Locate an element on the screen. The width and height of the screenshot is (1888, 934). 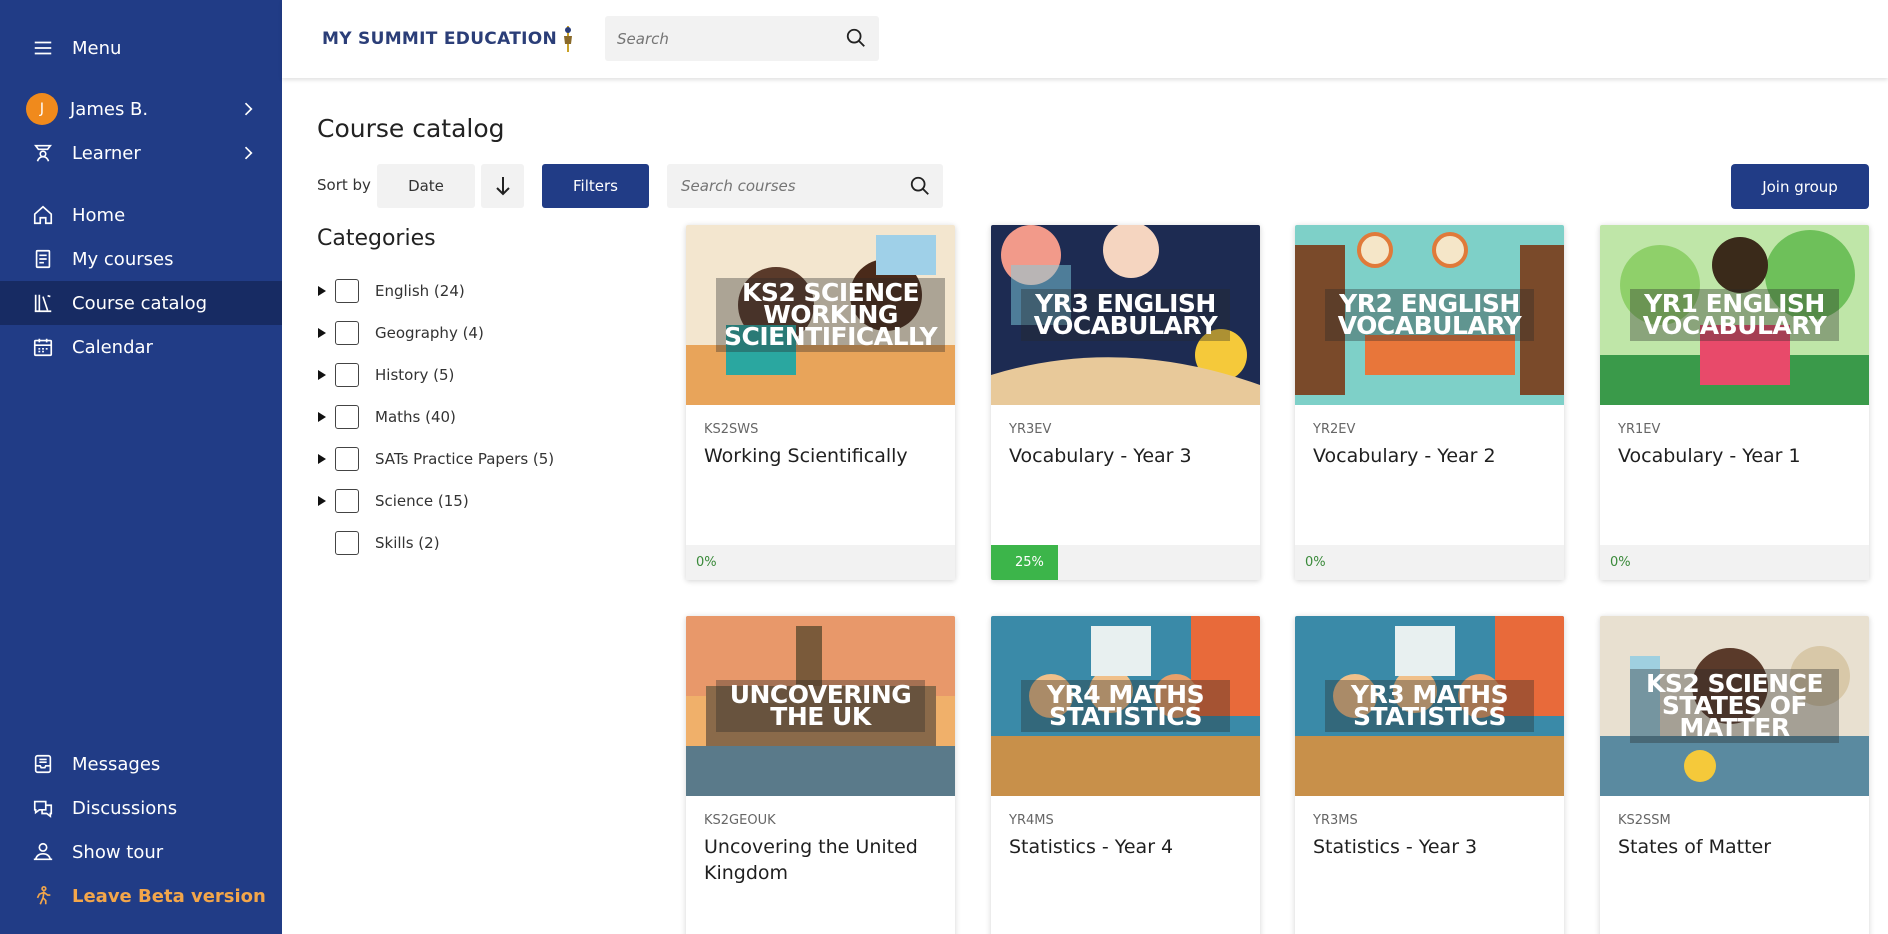
category-item: Geography (4) is located at coordinates (400, 333).